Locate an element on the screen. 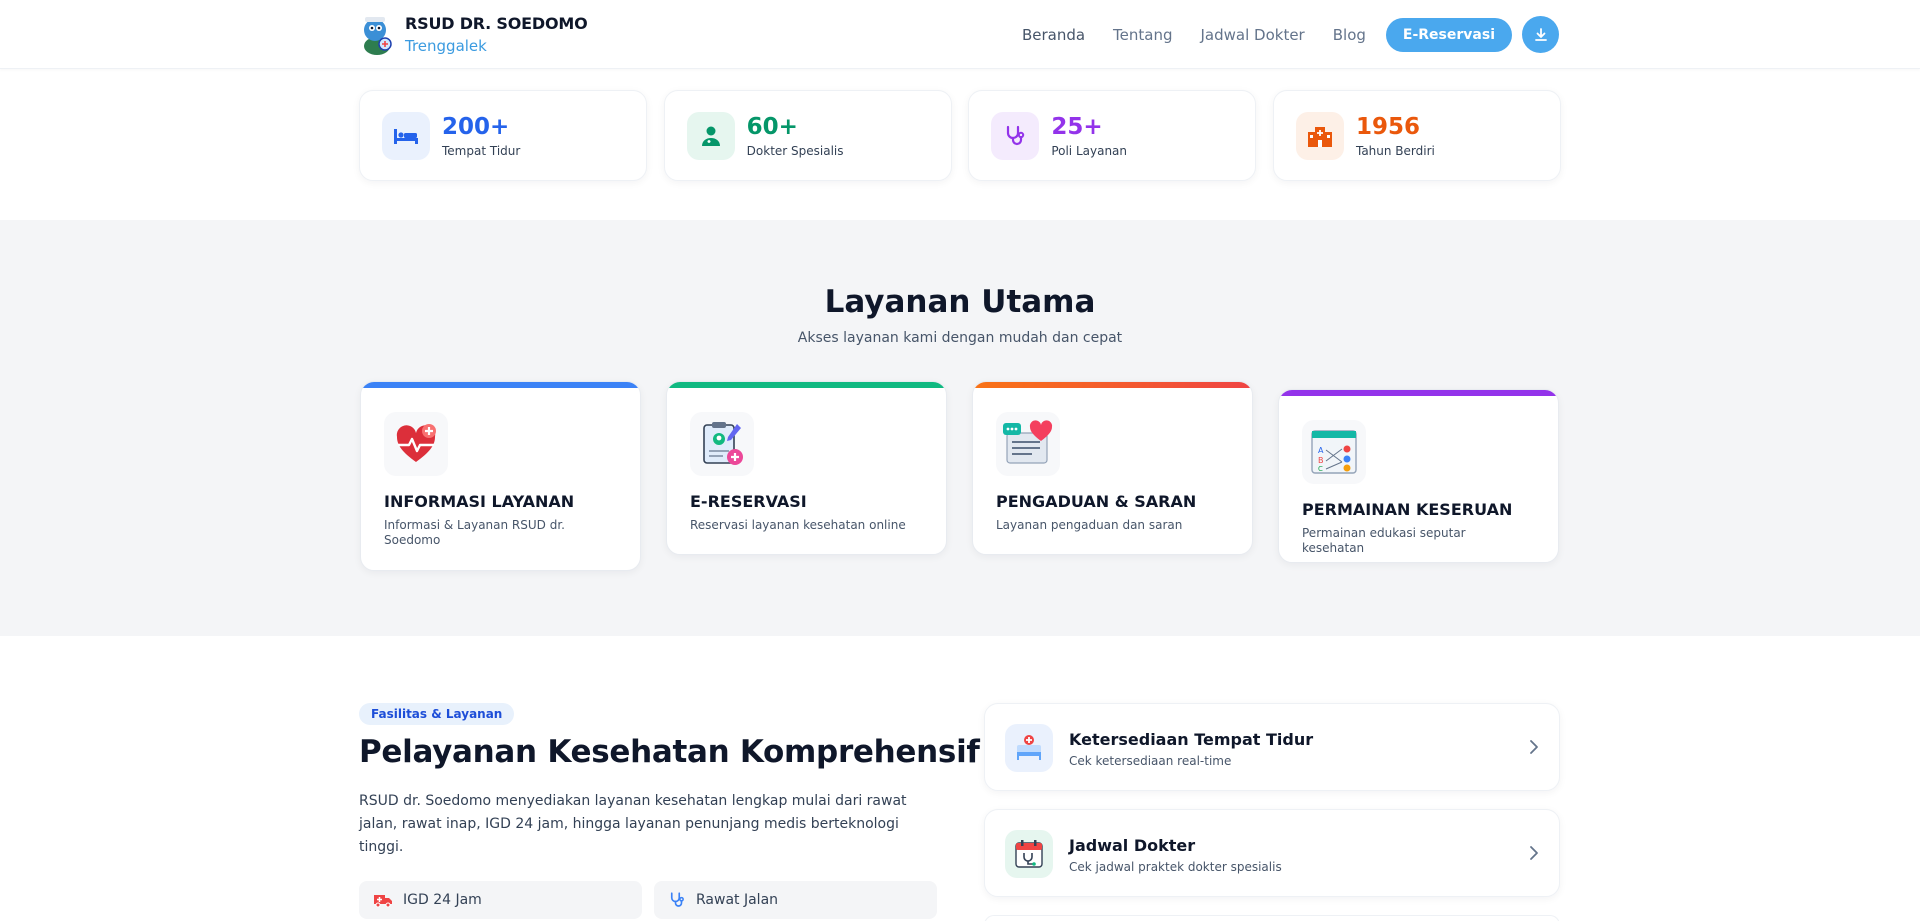  stat-value: 200+ is located at coordinates (476, 126).